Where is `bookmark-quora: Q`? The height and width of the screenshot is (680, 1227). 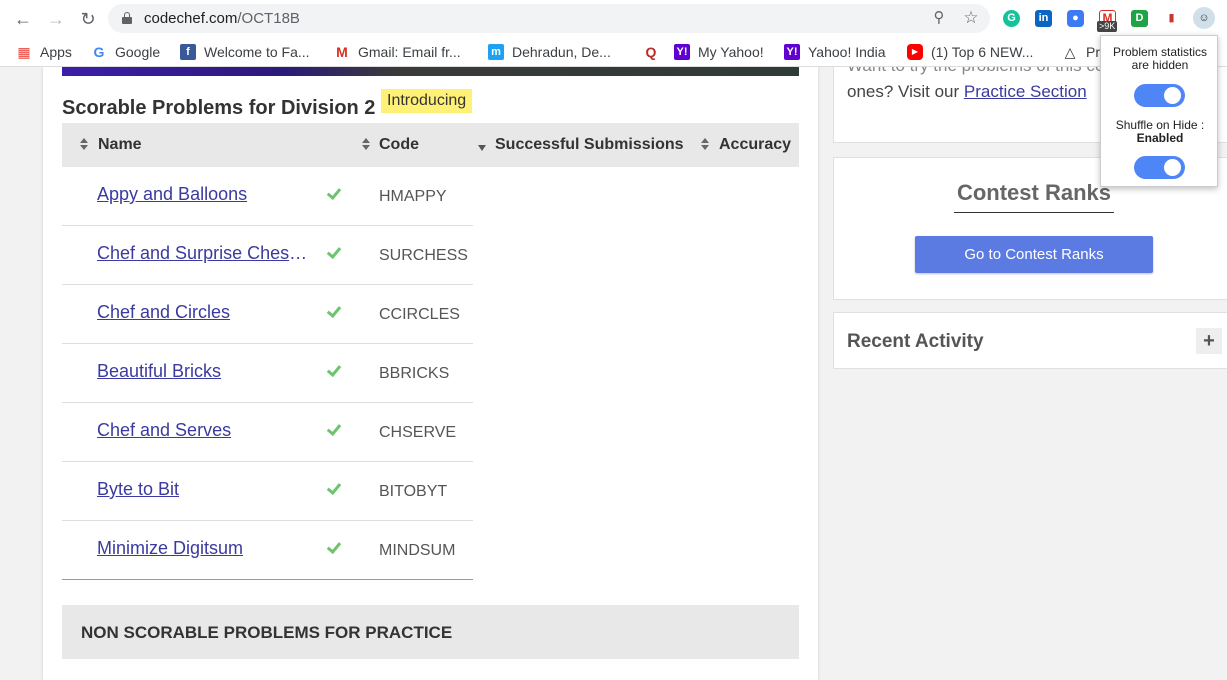 bookmark-quora: Q is located at coordinates (655, 52).